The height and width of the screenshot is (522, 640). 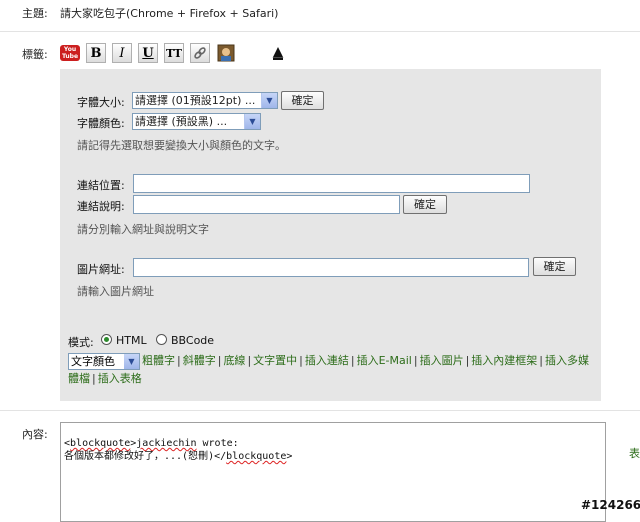 What do you see at coordinates (504, 360) in the screenshot?
I see `insert-iframe-link: 插入內建框架` at bounding box center [504, 360].